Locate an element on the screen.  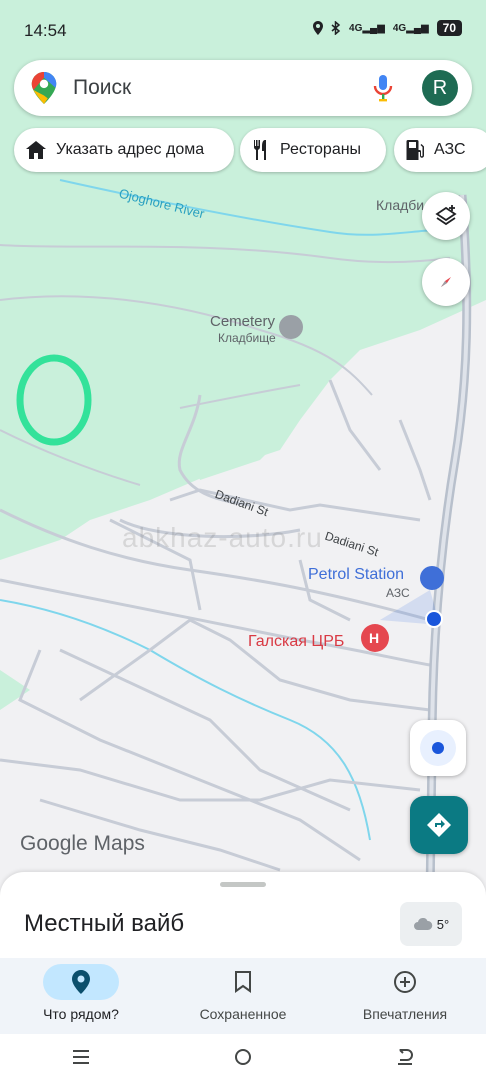
home-button-icon is located at coordinates (243, 1057).